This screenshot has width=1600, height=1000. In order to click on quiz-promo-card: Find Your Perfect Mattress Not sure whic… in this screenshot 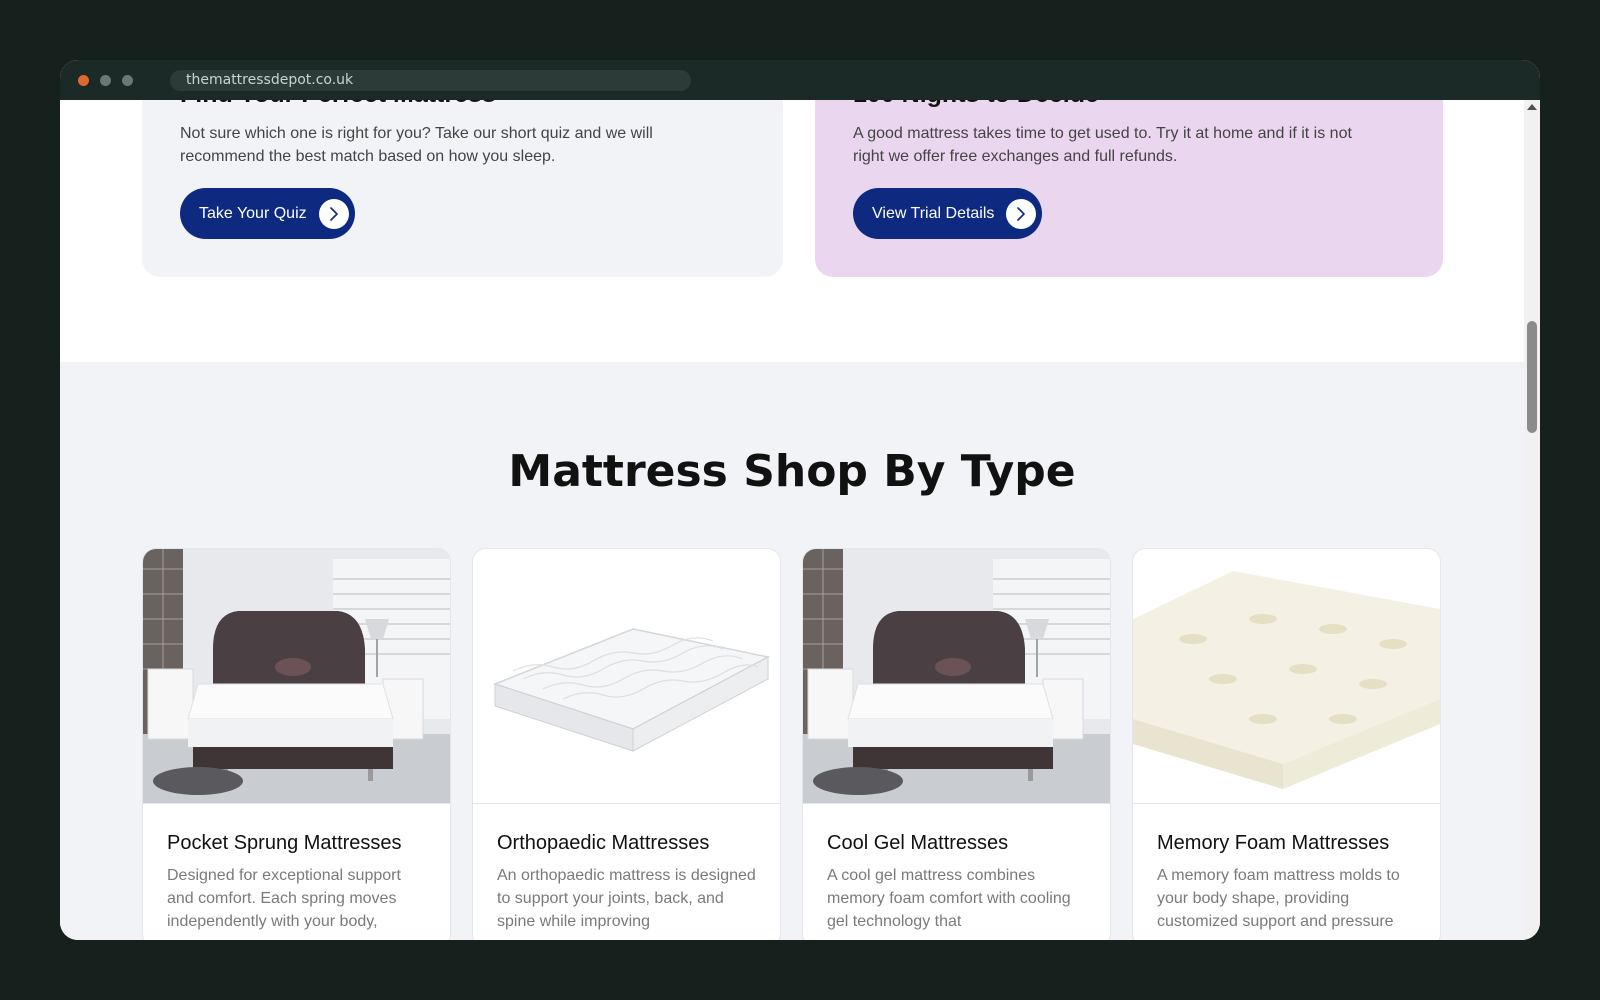, I will do `click(462, 188)`.